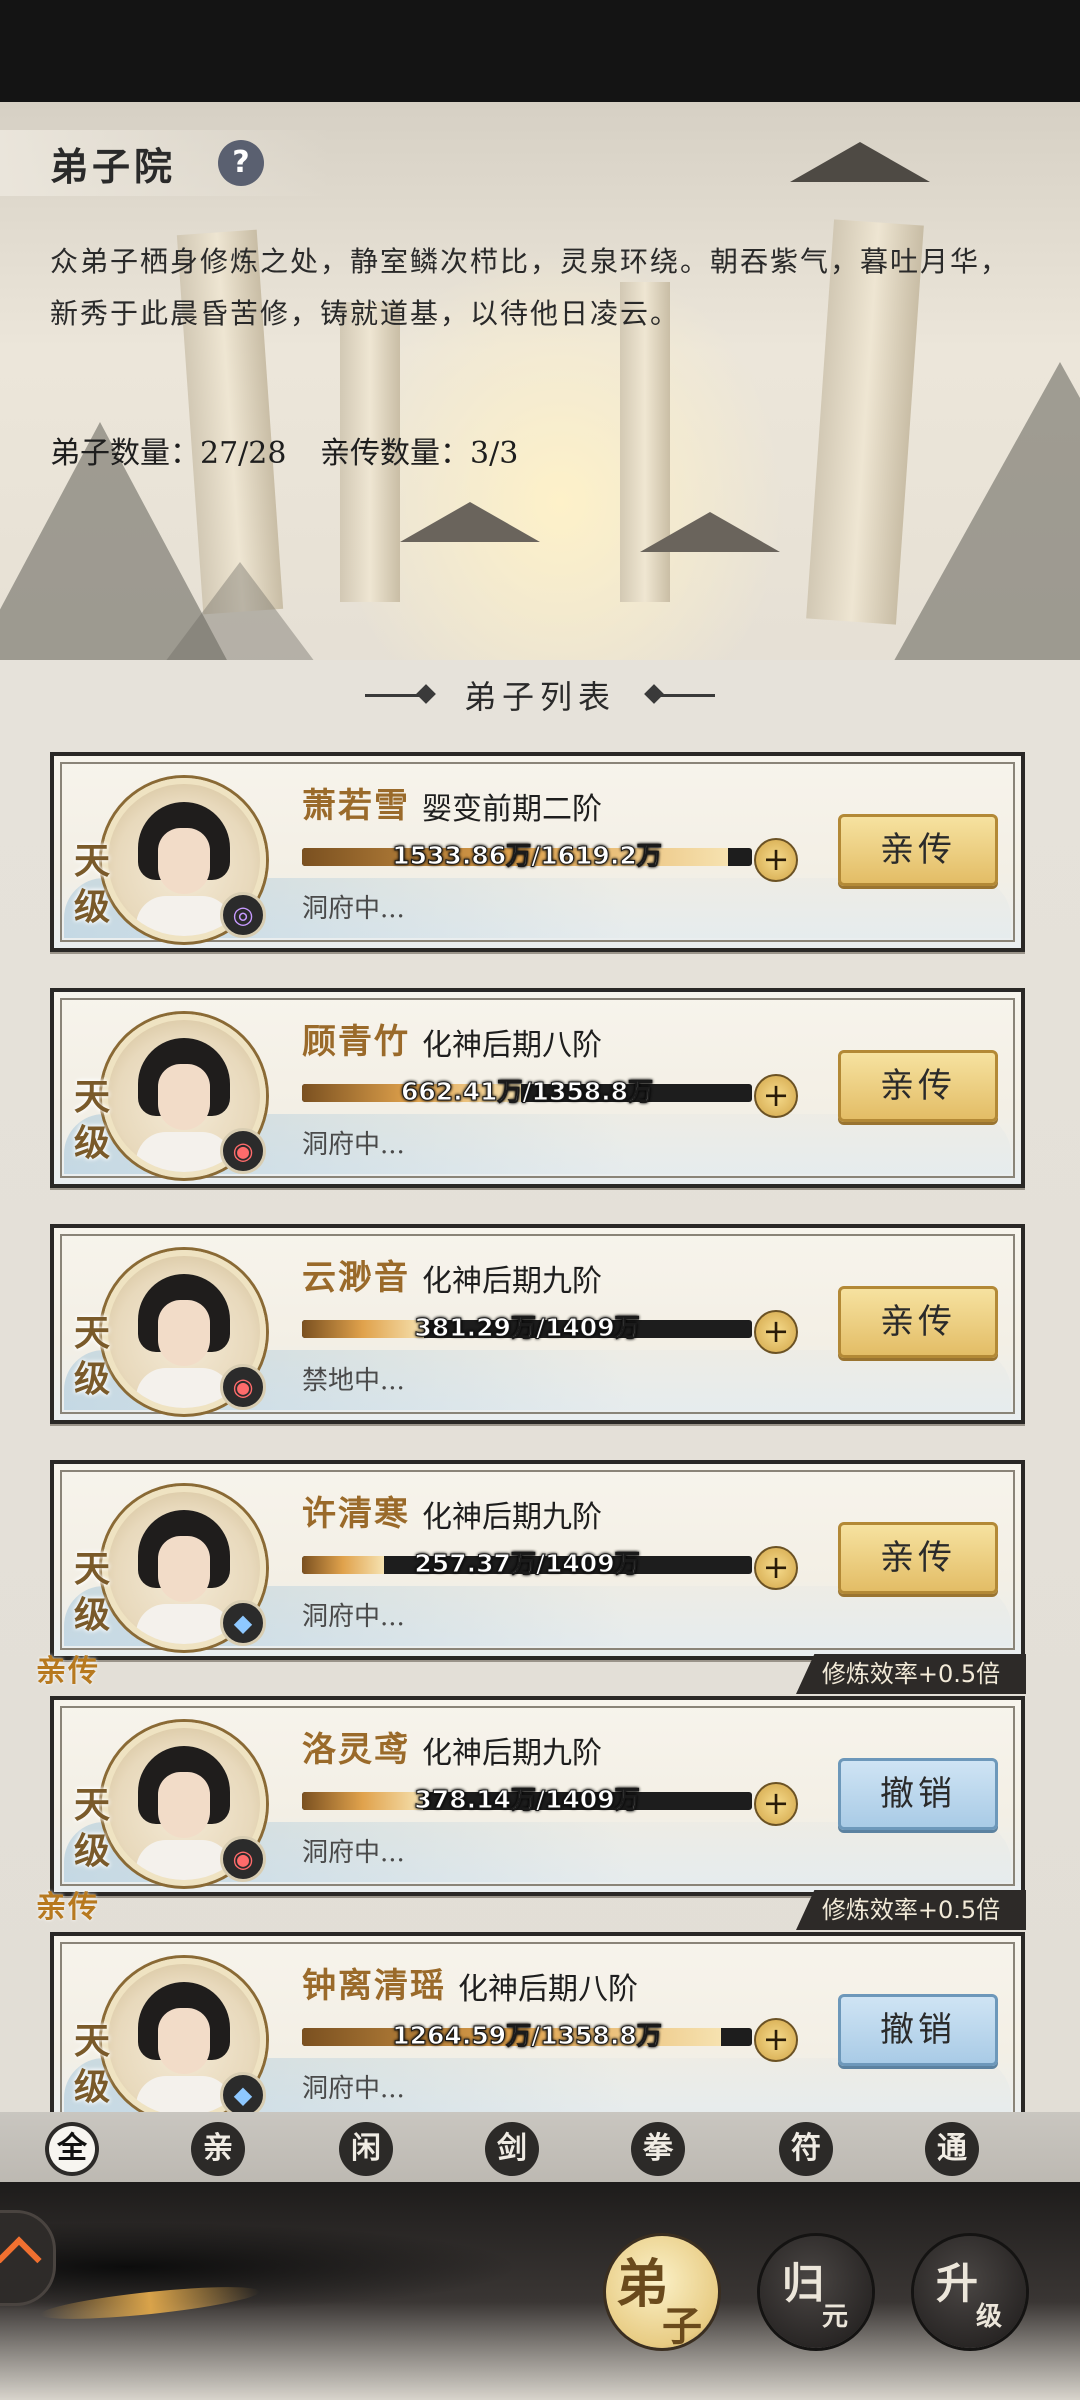  Describe the element at coordinates (356, 1278) in the screenshot. I see `disciple-name: 云渺音` at that location.